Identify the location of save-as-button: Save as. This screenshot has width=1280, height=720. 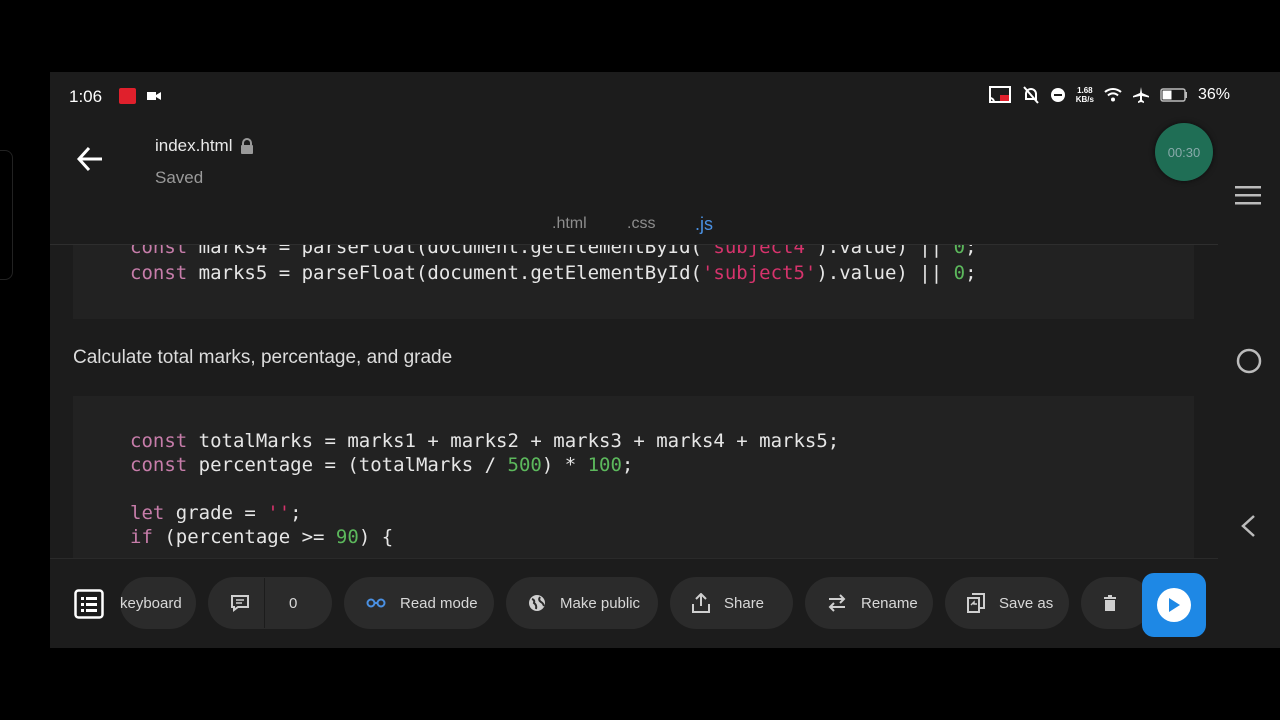
(1007, 603).